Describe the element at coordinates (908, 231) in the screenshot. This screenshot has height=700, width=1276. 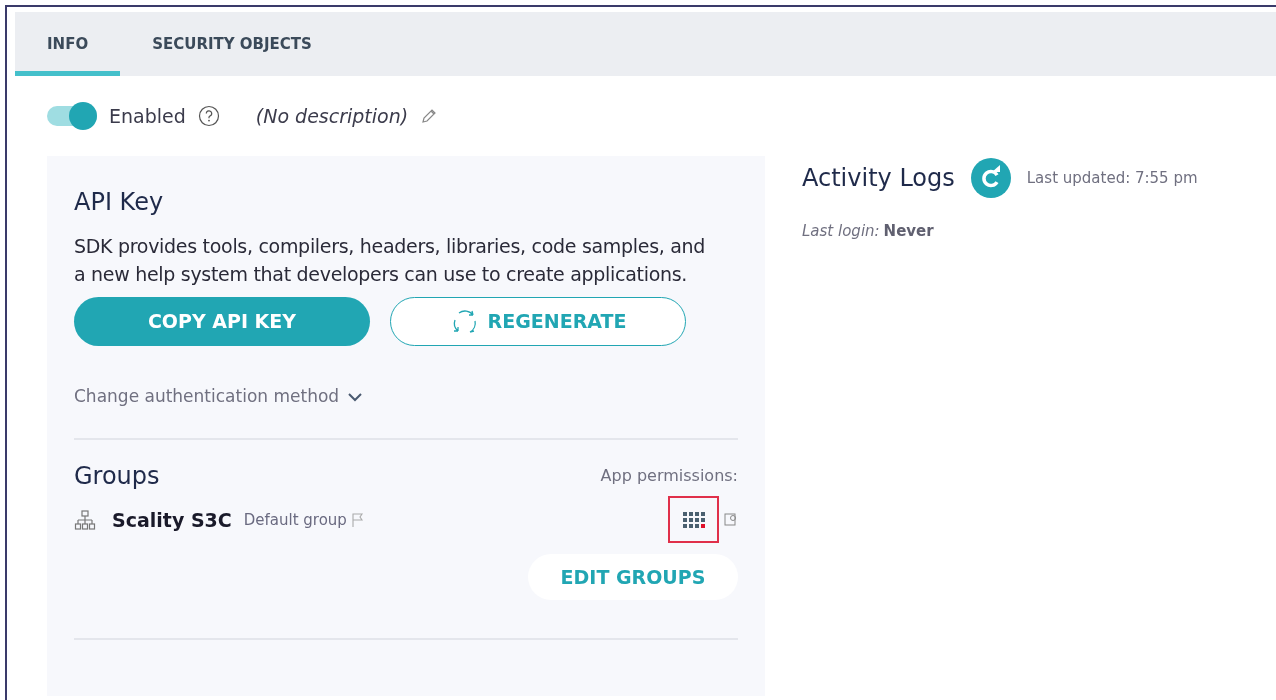
I see `login-value: Never` at that location.